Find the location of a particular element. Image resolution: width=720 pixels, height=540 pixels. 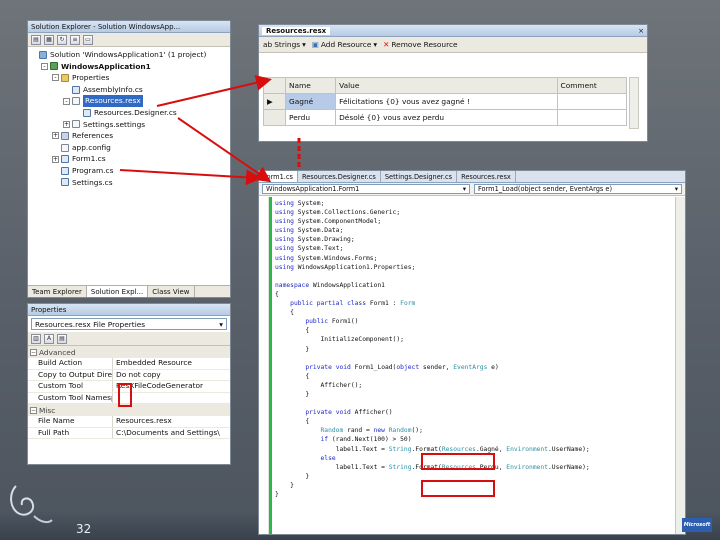

column-header: Value is located at coordinates (446, 85).